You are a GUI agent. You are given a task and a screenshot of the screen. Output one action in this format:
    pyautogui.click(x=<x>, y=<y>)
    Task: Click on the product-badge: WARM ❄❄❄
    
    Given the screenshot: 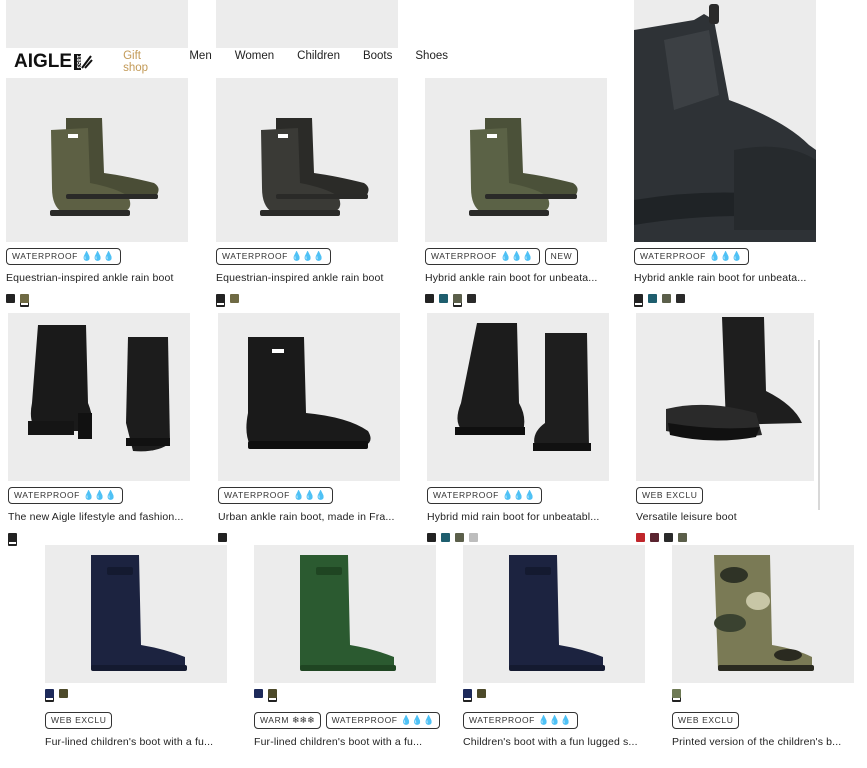 What is the action you would take?
    pyautogui.click(x=287, y=720)
    